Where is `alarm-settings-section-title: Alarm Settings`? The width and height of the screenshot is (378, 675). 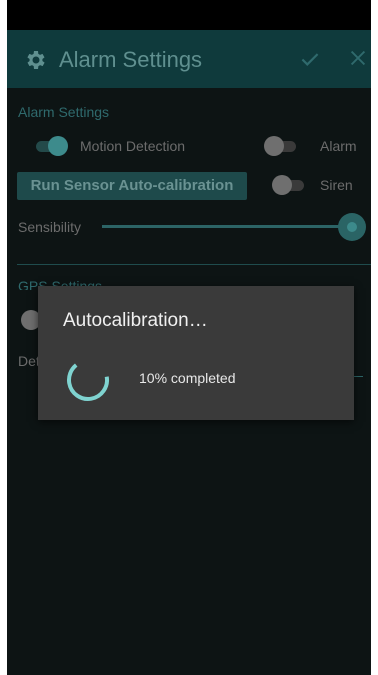
alarm-settings-section-title: Alarm Settings is located at coordinates (64, 112).